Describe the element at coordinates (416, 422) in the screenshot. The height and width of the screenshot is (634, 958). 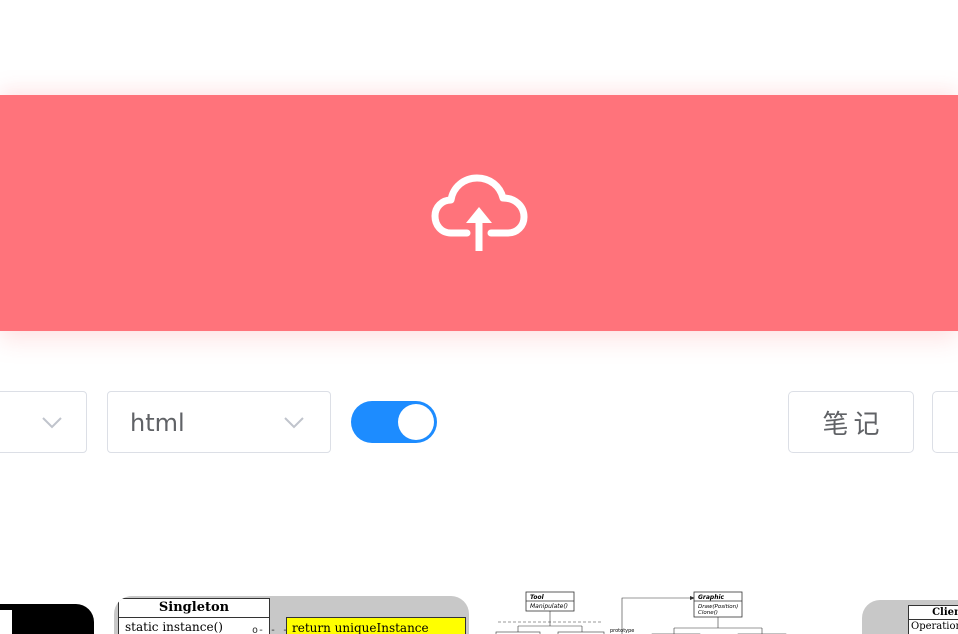
I see `toggle-knob` at that location.